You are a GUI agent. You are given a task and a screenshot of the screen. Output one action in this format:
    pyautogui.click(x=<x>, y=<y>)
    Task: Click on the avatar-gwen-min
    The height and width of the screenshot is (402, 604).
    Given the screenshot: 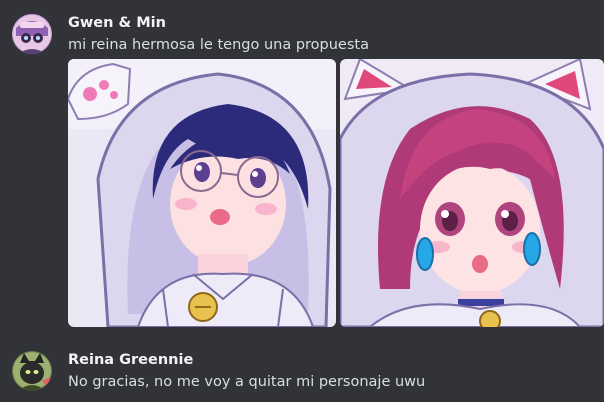 What is the action you would take?
    pyautogui.click(x=32, y=34)
    